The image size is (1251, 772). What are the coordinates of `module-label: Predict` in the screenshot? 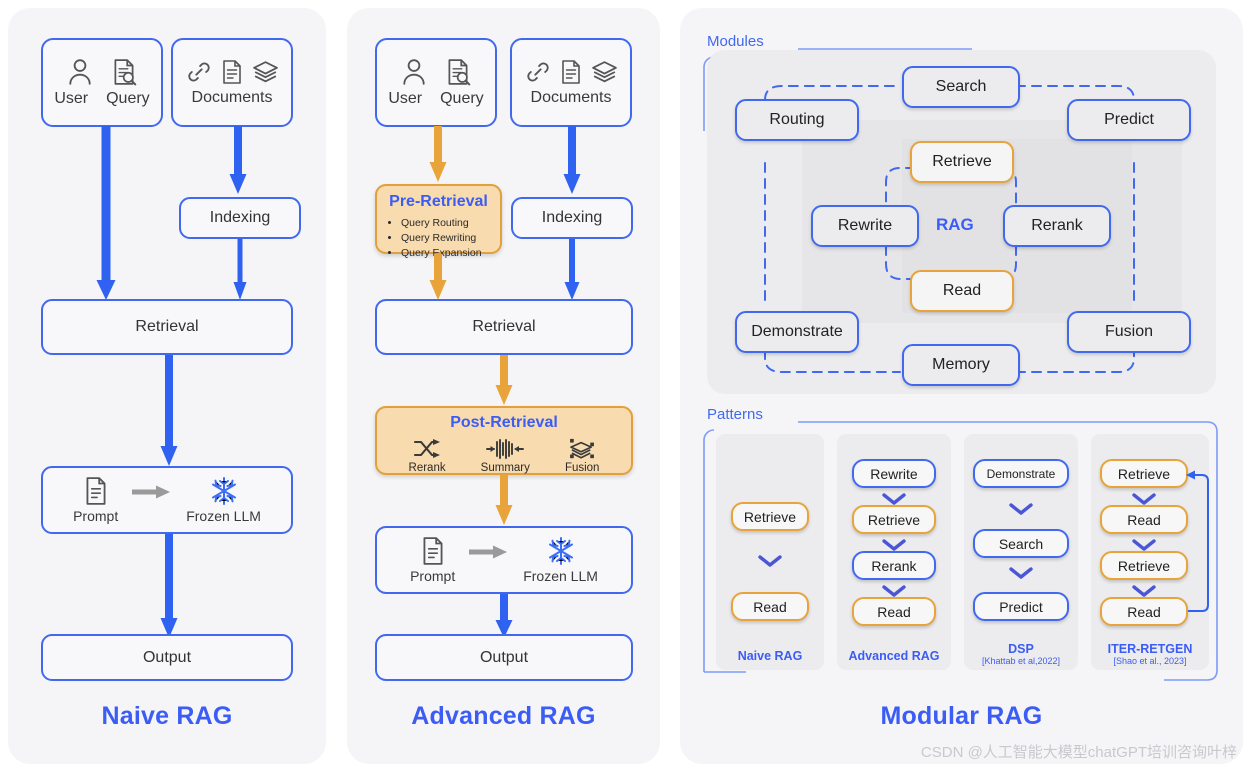 It's located at (1129, 119).